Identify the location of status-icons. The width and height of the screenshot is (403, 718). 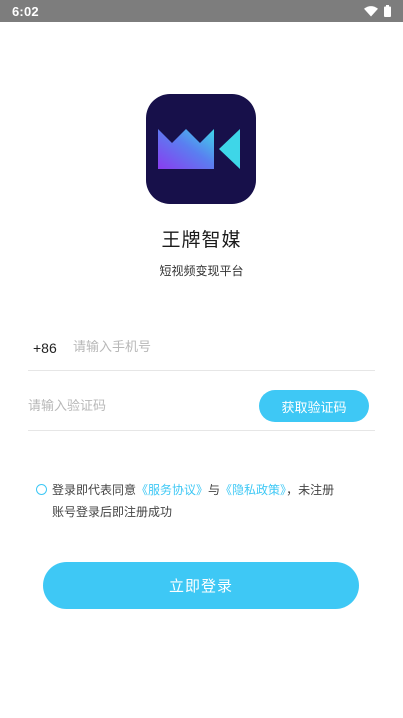
(377, 11).